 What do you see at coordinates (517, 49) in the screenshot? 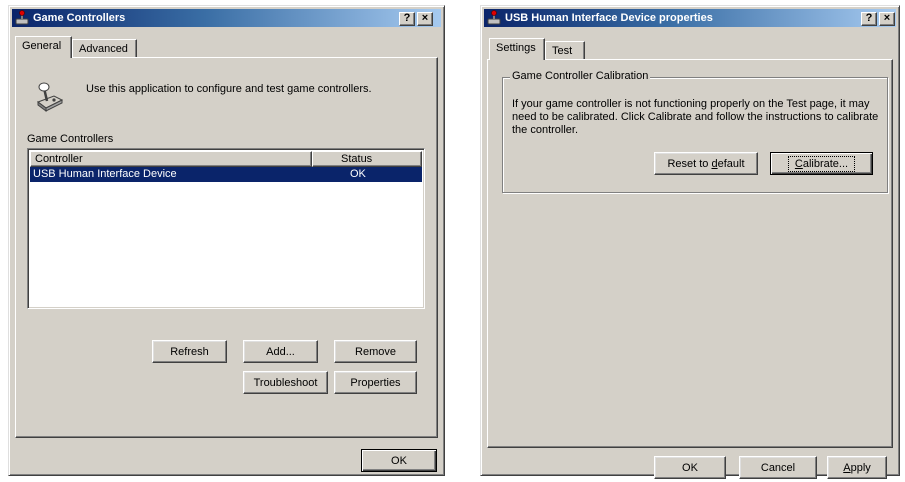
I see `tab-settings: Settings` at bounding box center [517, 49].